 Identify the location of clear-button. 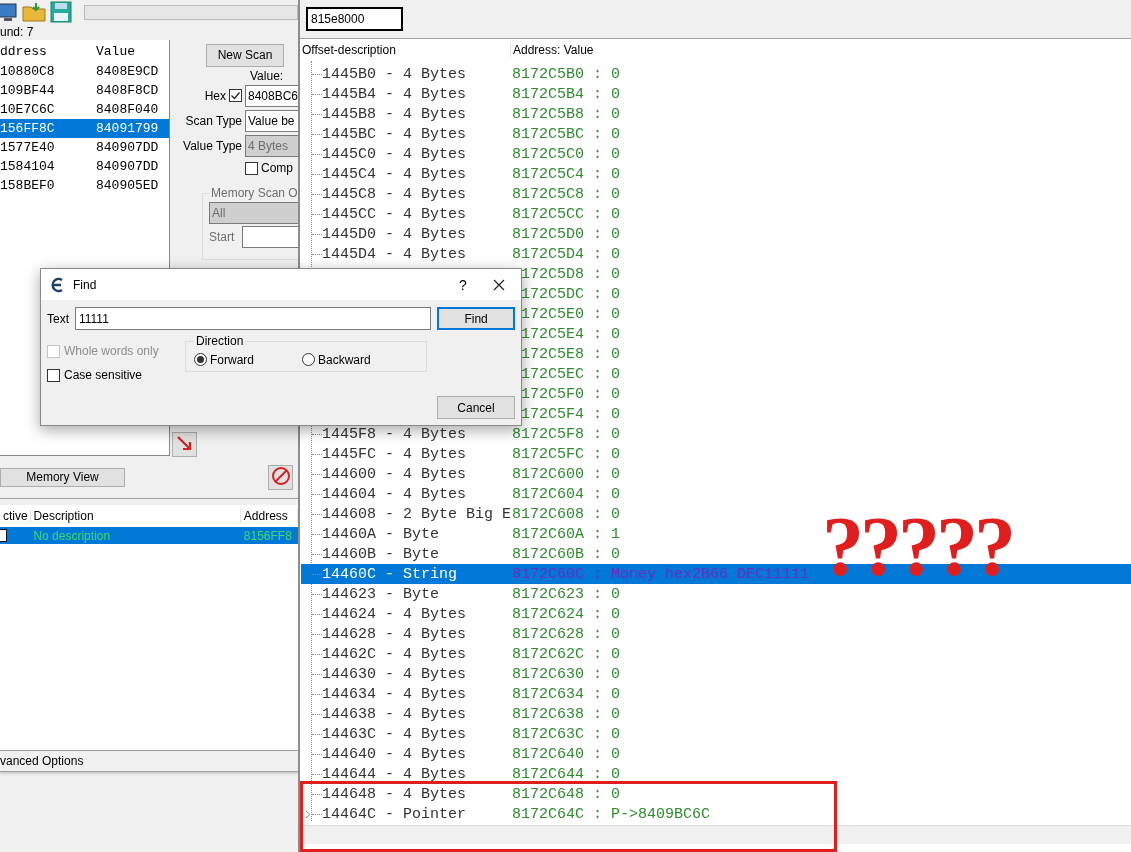
(280, 477).